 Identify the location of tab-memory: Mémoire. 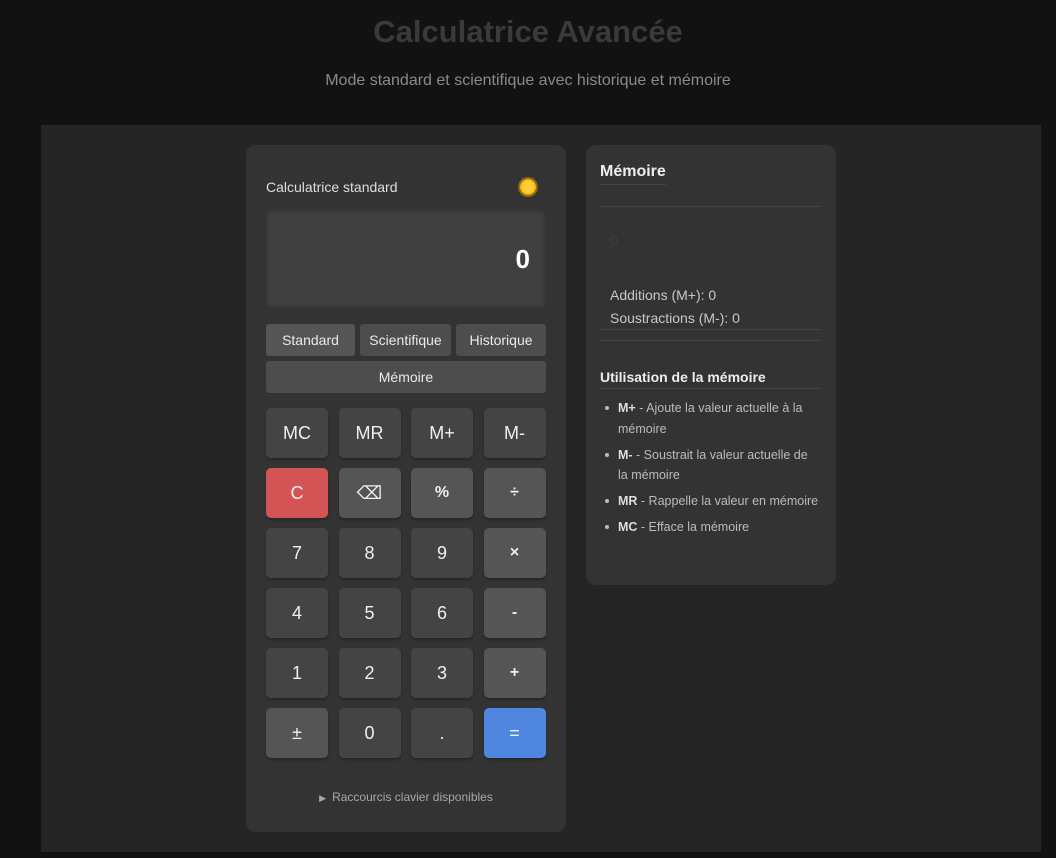
(406, 377).